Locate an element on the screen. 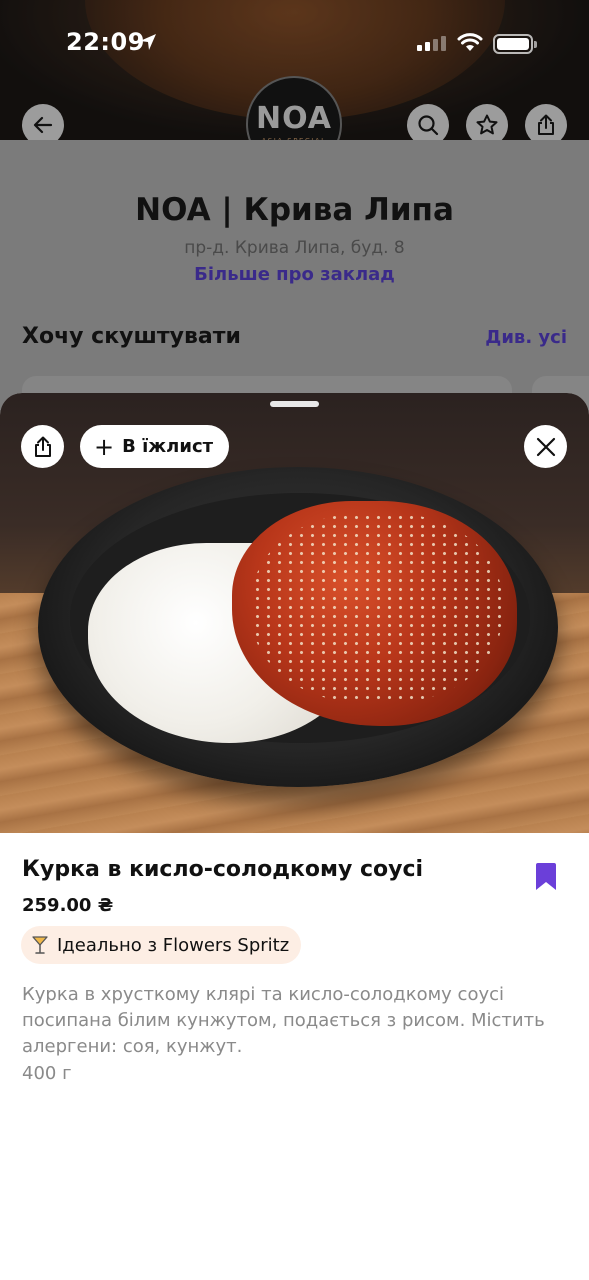  dish-weight: 400 г is located at coordinates (47, 1073).